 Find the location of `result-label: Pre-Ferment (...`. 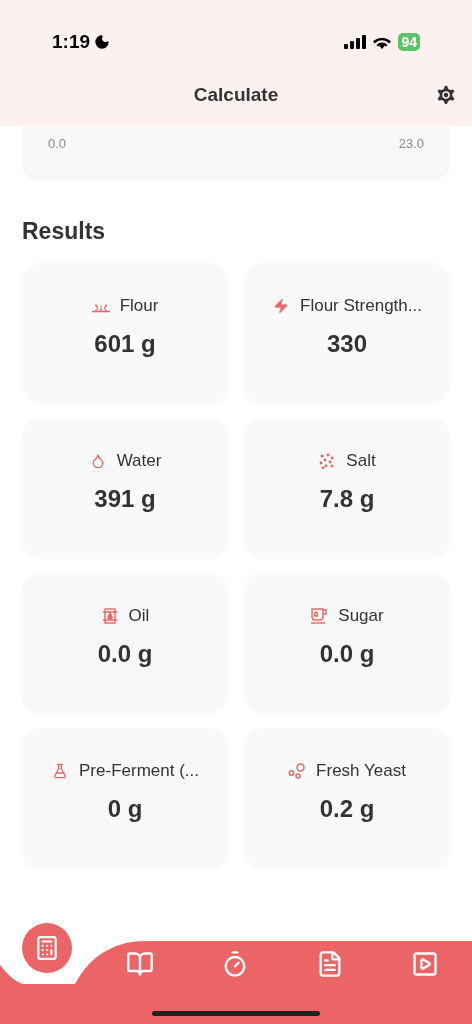

result-label: Pre-Ferment (... is located at coordinates (139, 770).